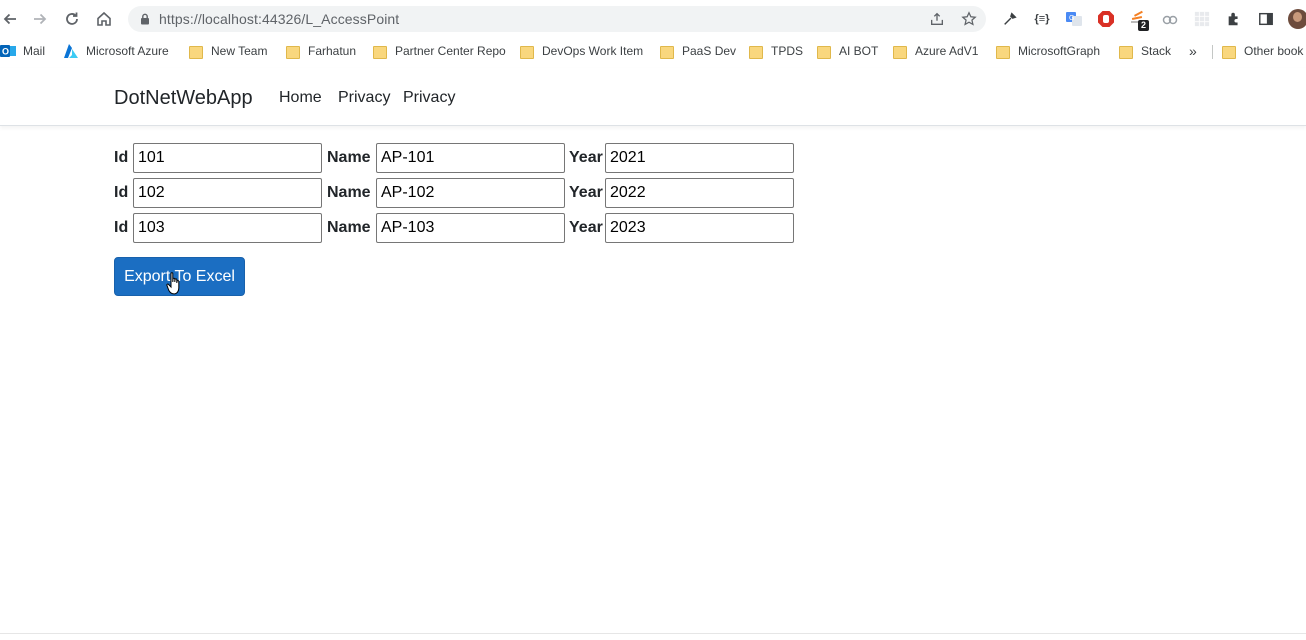 This screenshot has height=640, width=1306. What do you see at coordinates (279, 19) in the screenshot?
I see `url-text: https://localhost:44326/L_AccessPoint` at bounding box center [279, 19].